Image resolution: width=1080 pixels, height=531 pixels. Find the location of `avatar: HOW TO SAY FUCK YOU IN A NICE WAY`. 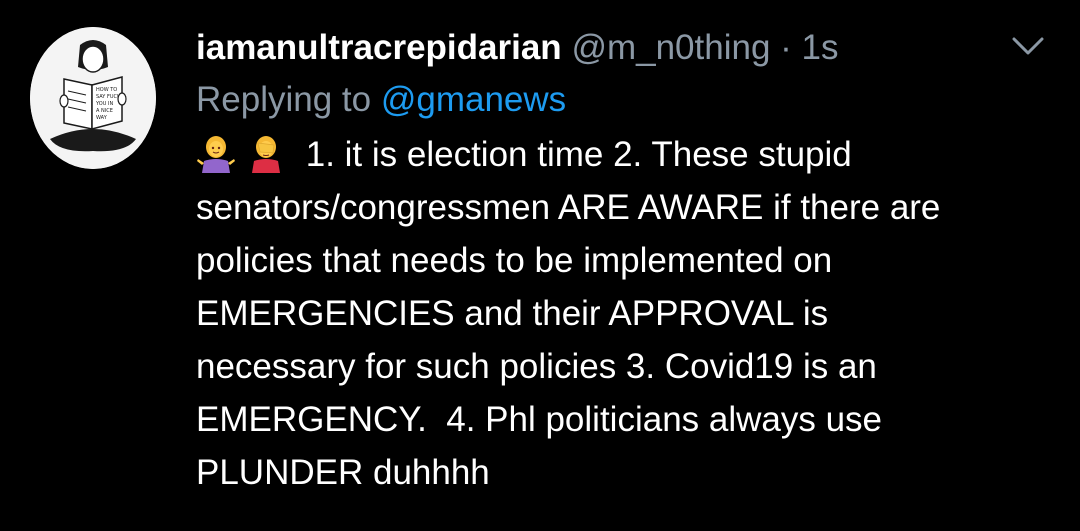

avatar: HOW TO SAY FUCK YOU IN A NICE WAY is located at coordinates (93, 98).